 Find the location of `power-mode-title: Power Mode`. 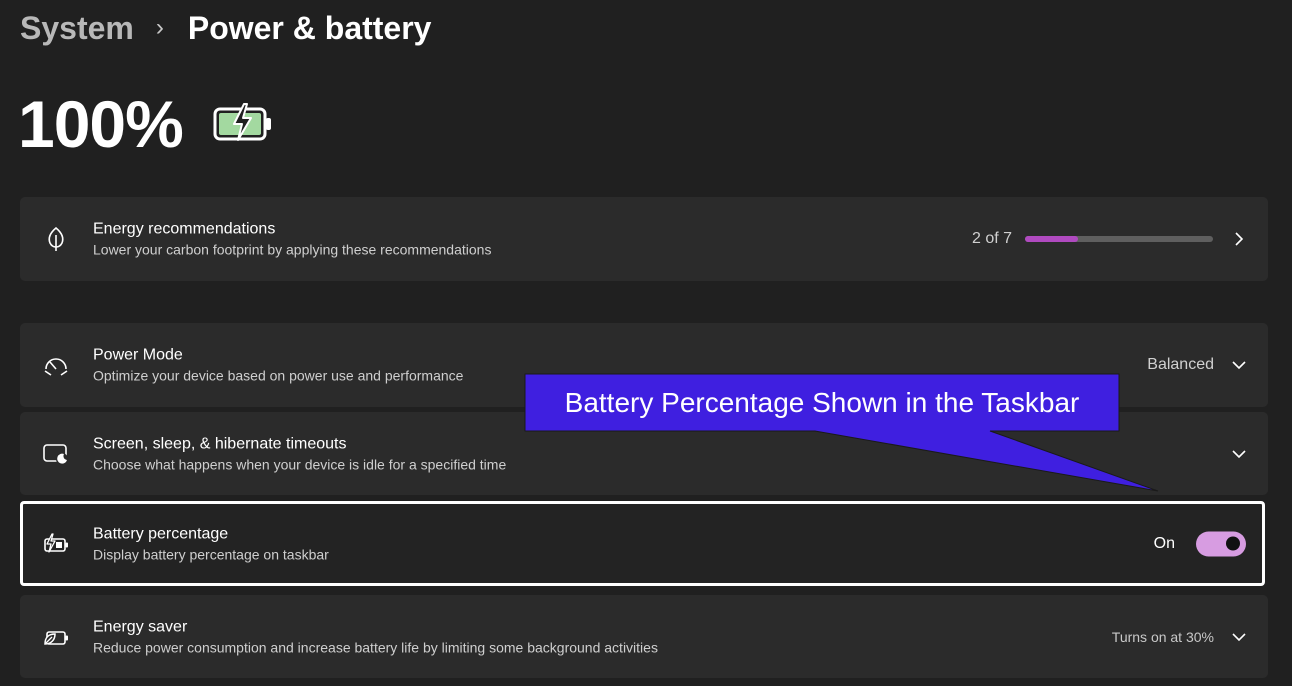

power-mode-title: Power Mode is located at coordinates (138, 355).